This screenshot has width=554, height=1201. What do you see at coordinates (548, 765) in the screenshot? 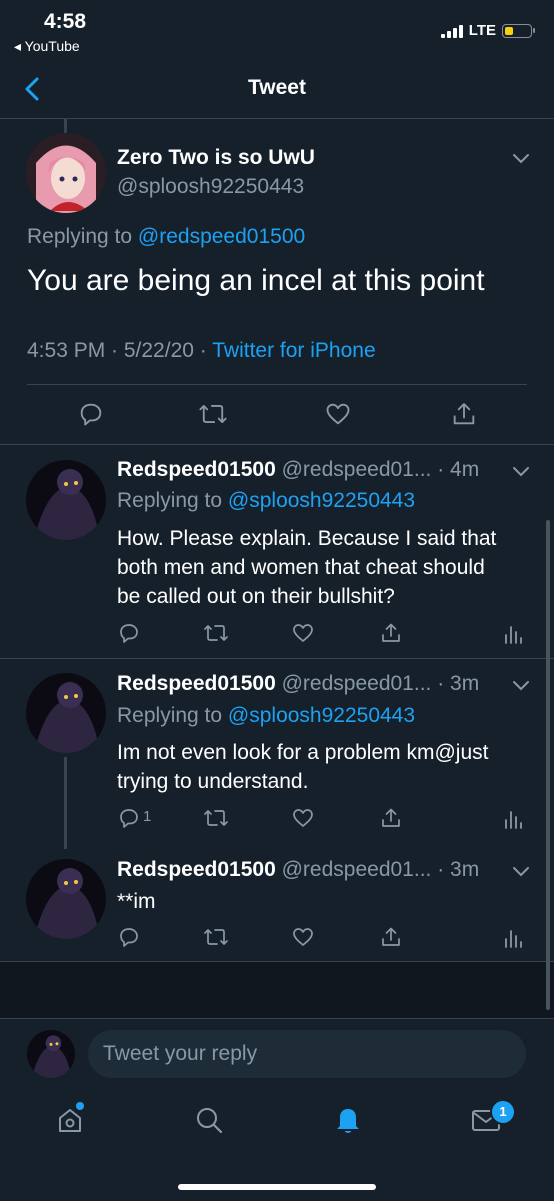
I see `scrollbar` at bounding box center [548, 765].